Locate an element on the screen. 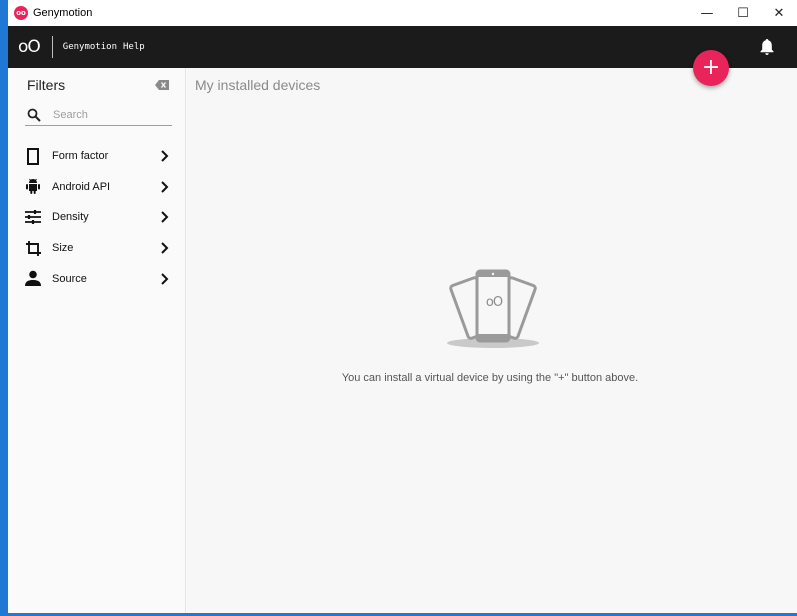  search-input is located at coordinates (108, 114).